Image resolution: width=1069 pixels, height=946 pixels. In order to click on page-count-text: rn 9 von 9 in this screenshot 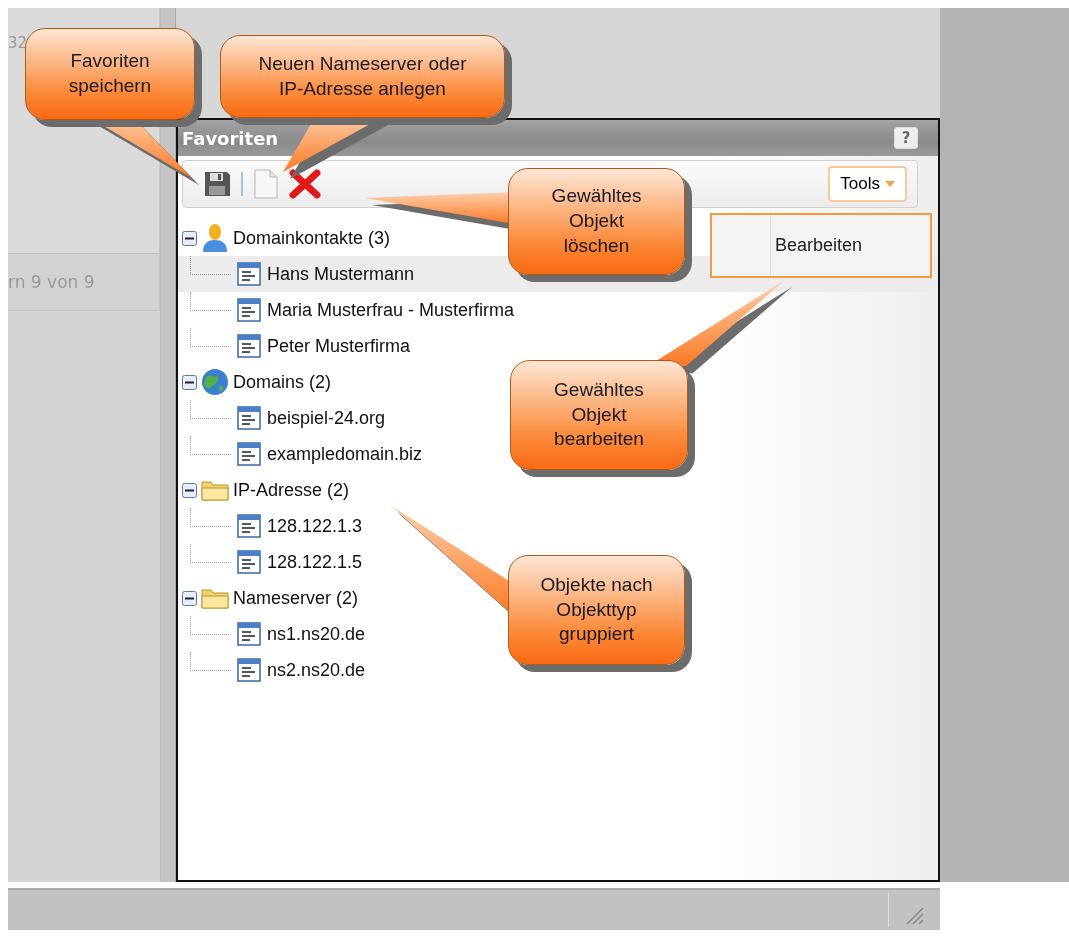, I will do `click(51, 282)`.